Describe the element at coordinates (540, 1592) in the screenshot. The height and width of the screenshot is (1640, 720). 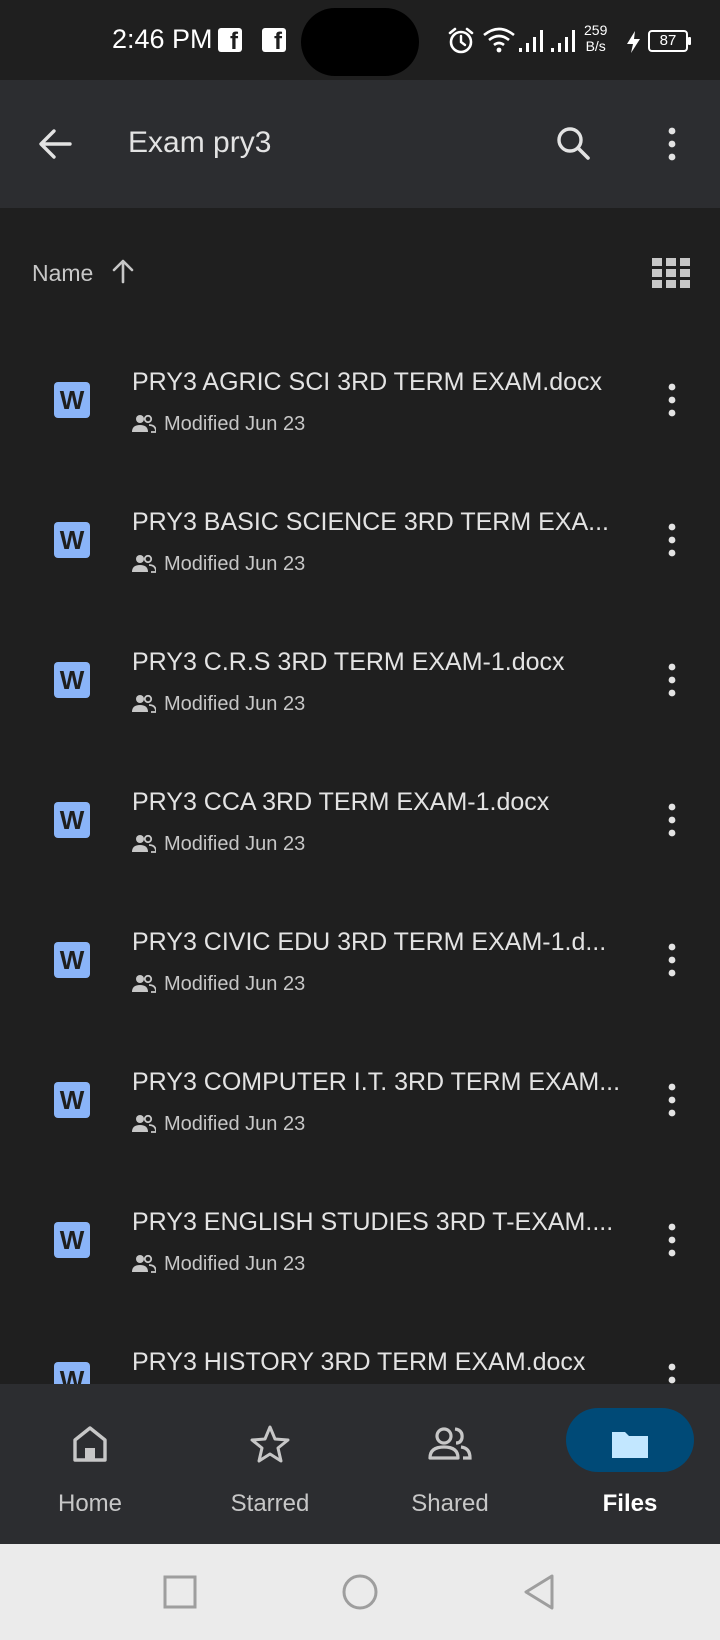
I see `back-triangle-icon` at that location.